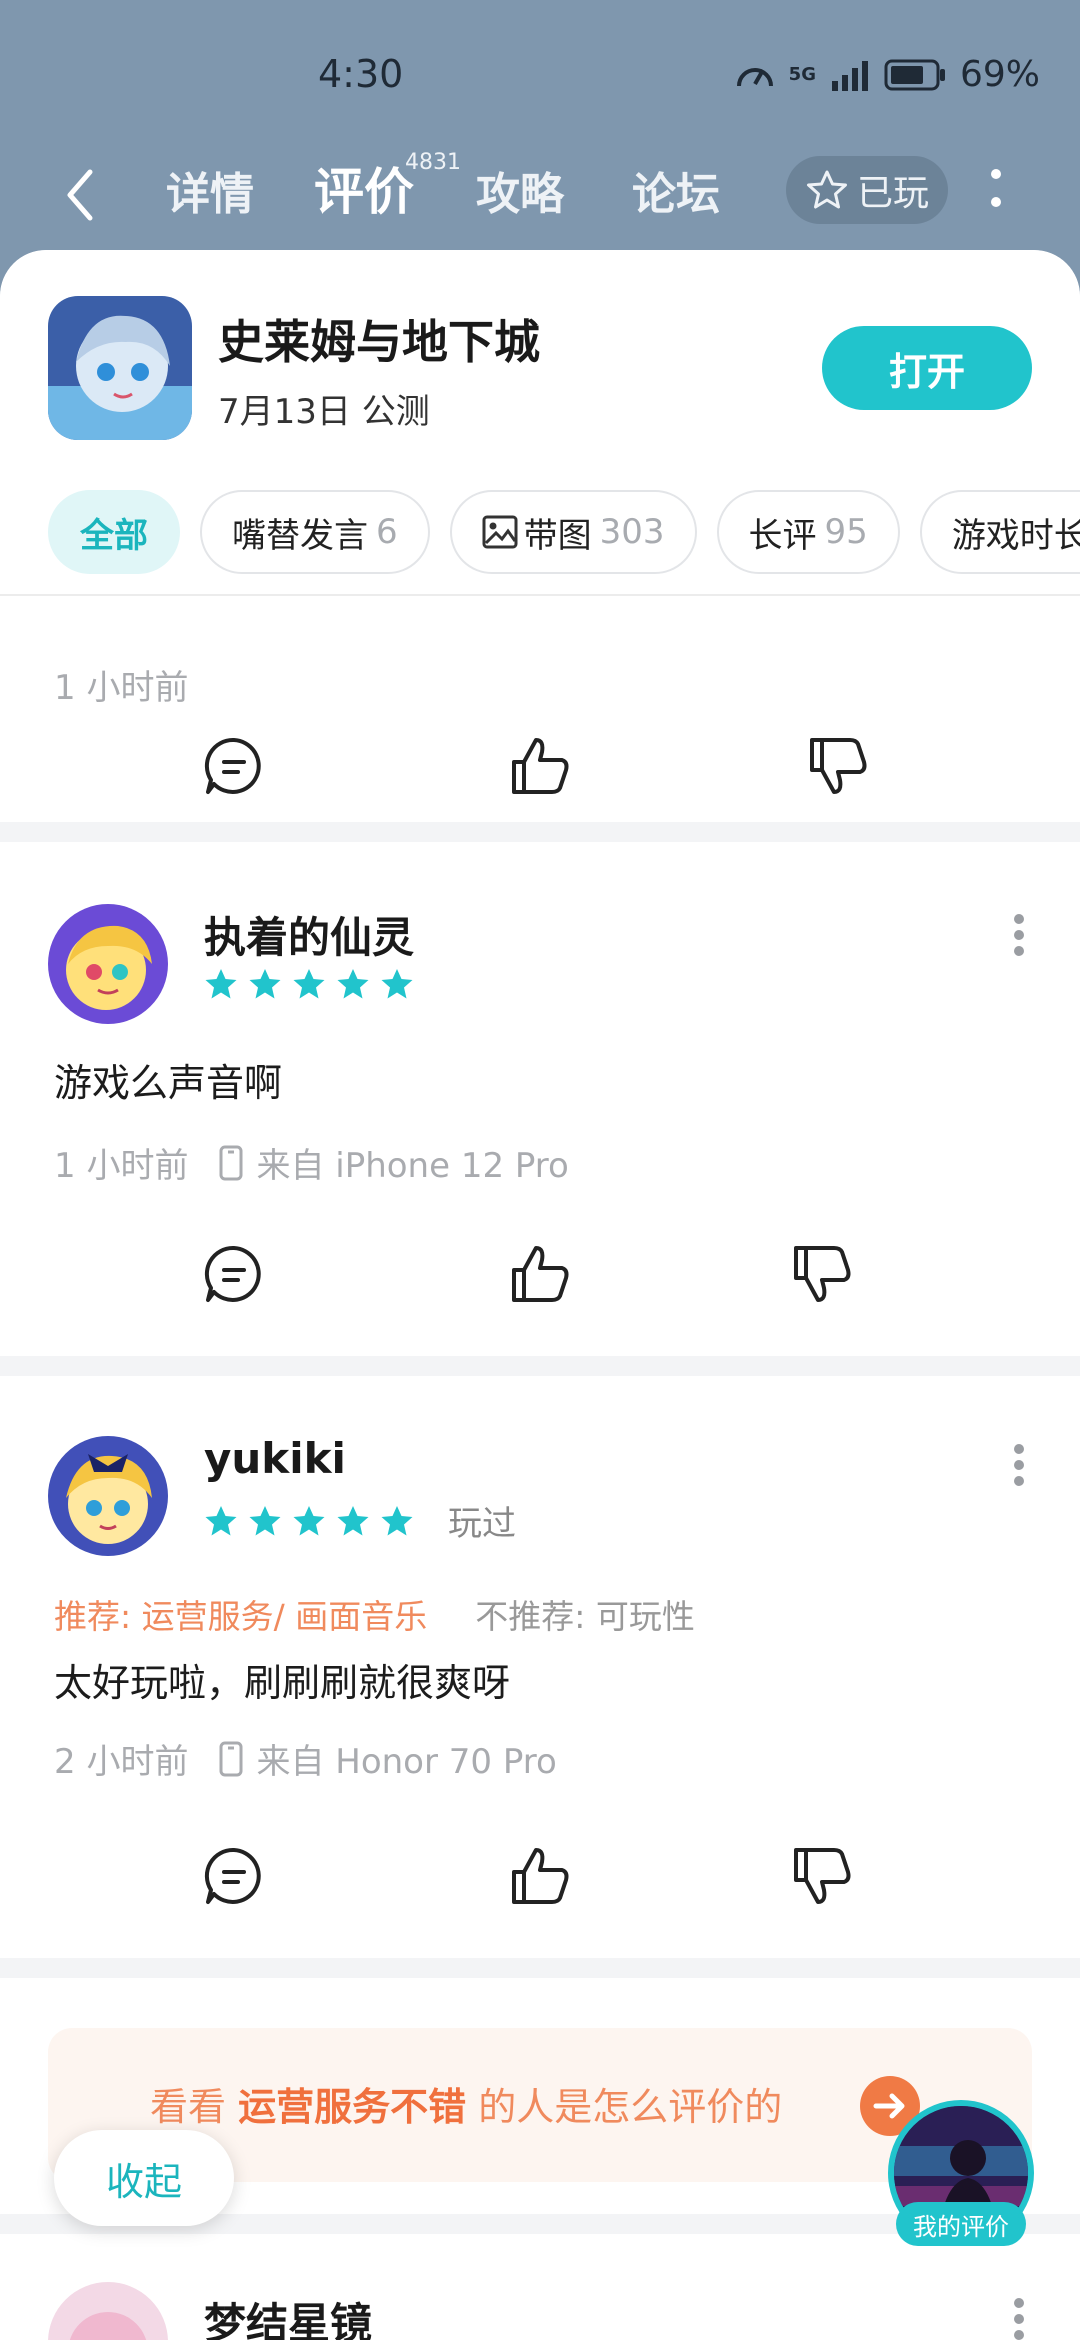 This screenshot has height=2340, width=1080. I want to click on device-label: 来自 iPhone 12 Pro, so click(412, 1166).